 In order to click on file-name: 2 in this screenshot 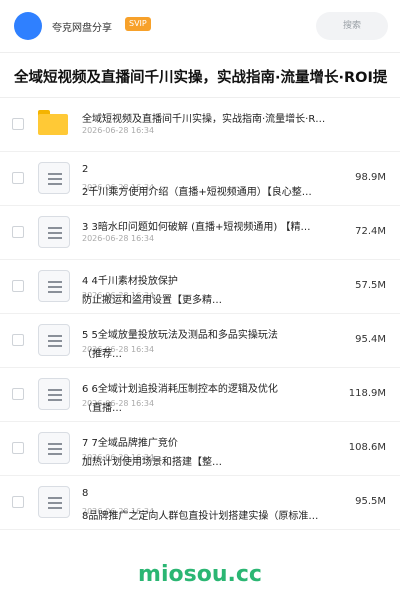, I will do `click(216, 169)`.